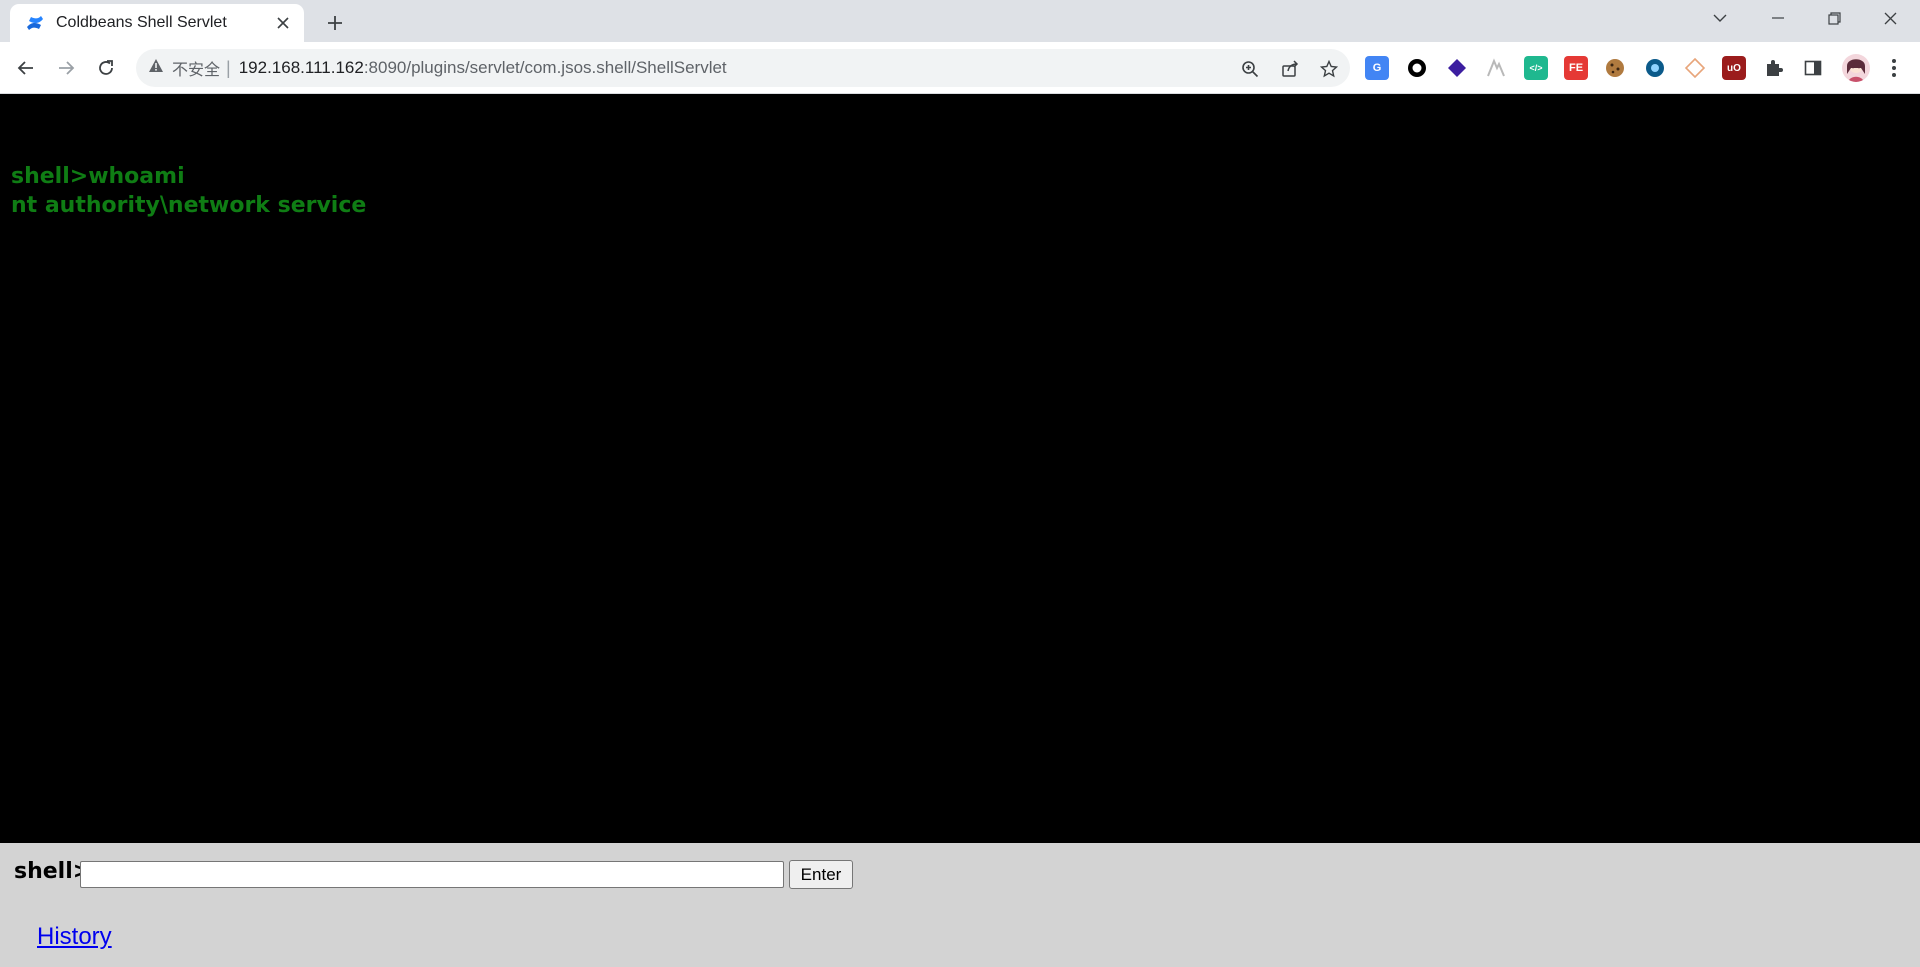 Image resolution: width=1920 pixels, height=967 pixels. What do you see at coordinates (1576, 68) in the screenshot?
I see `fe-extension-icon: FE` at bounding box center [1576, 68].